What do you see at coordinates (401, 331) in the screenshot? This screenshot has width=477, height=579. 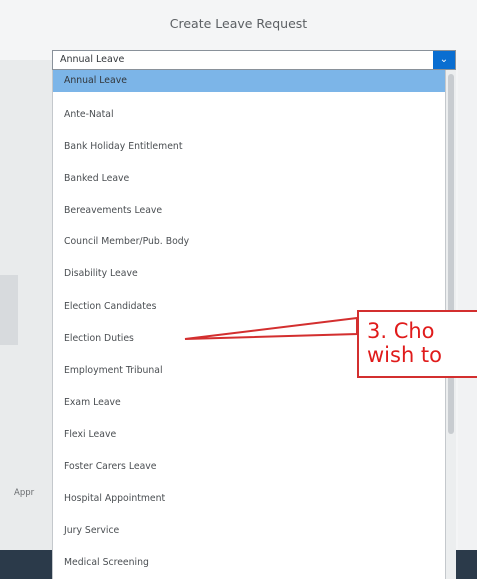 I see `callout-line-1: 3. Cho` at bounding box center [401, 331].